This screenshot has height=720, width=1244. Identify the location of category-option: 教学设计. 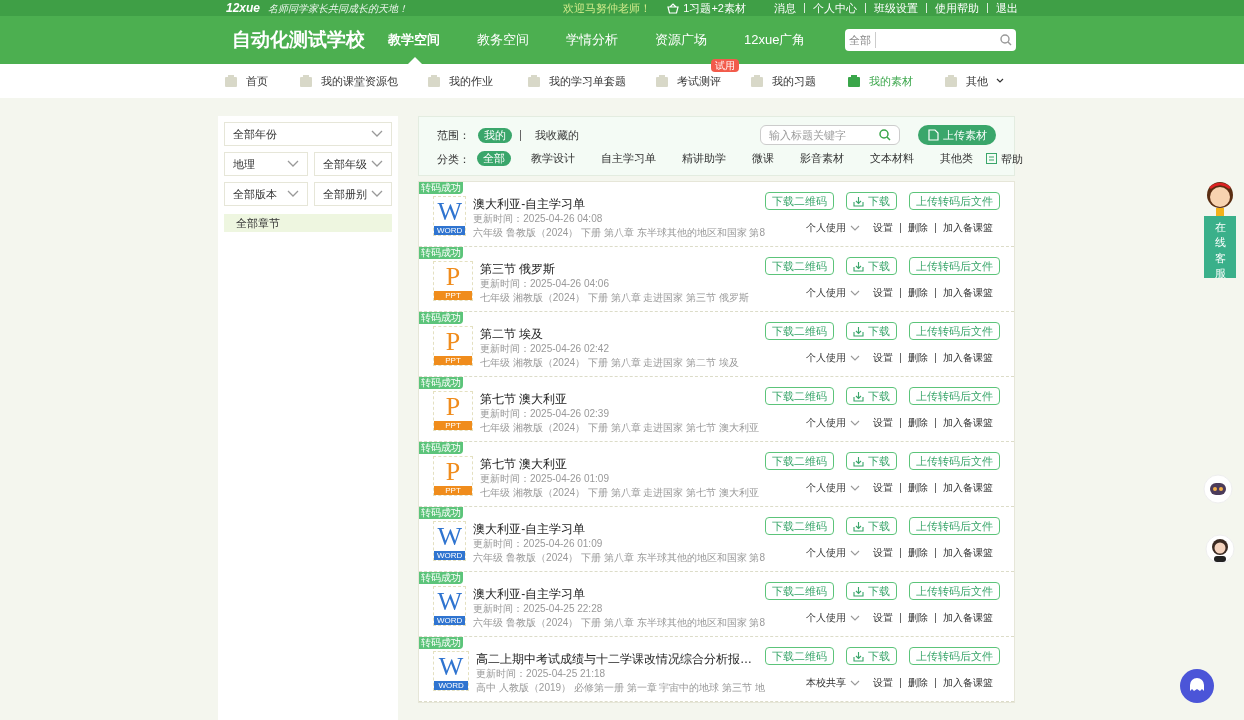
(553, 159).